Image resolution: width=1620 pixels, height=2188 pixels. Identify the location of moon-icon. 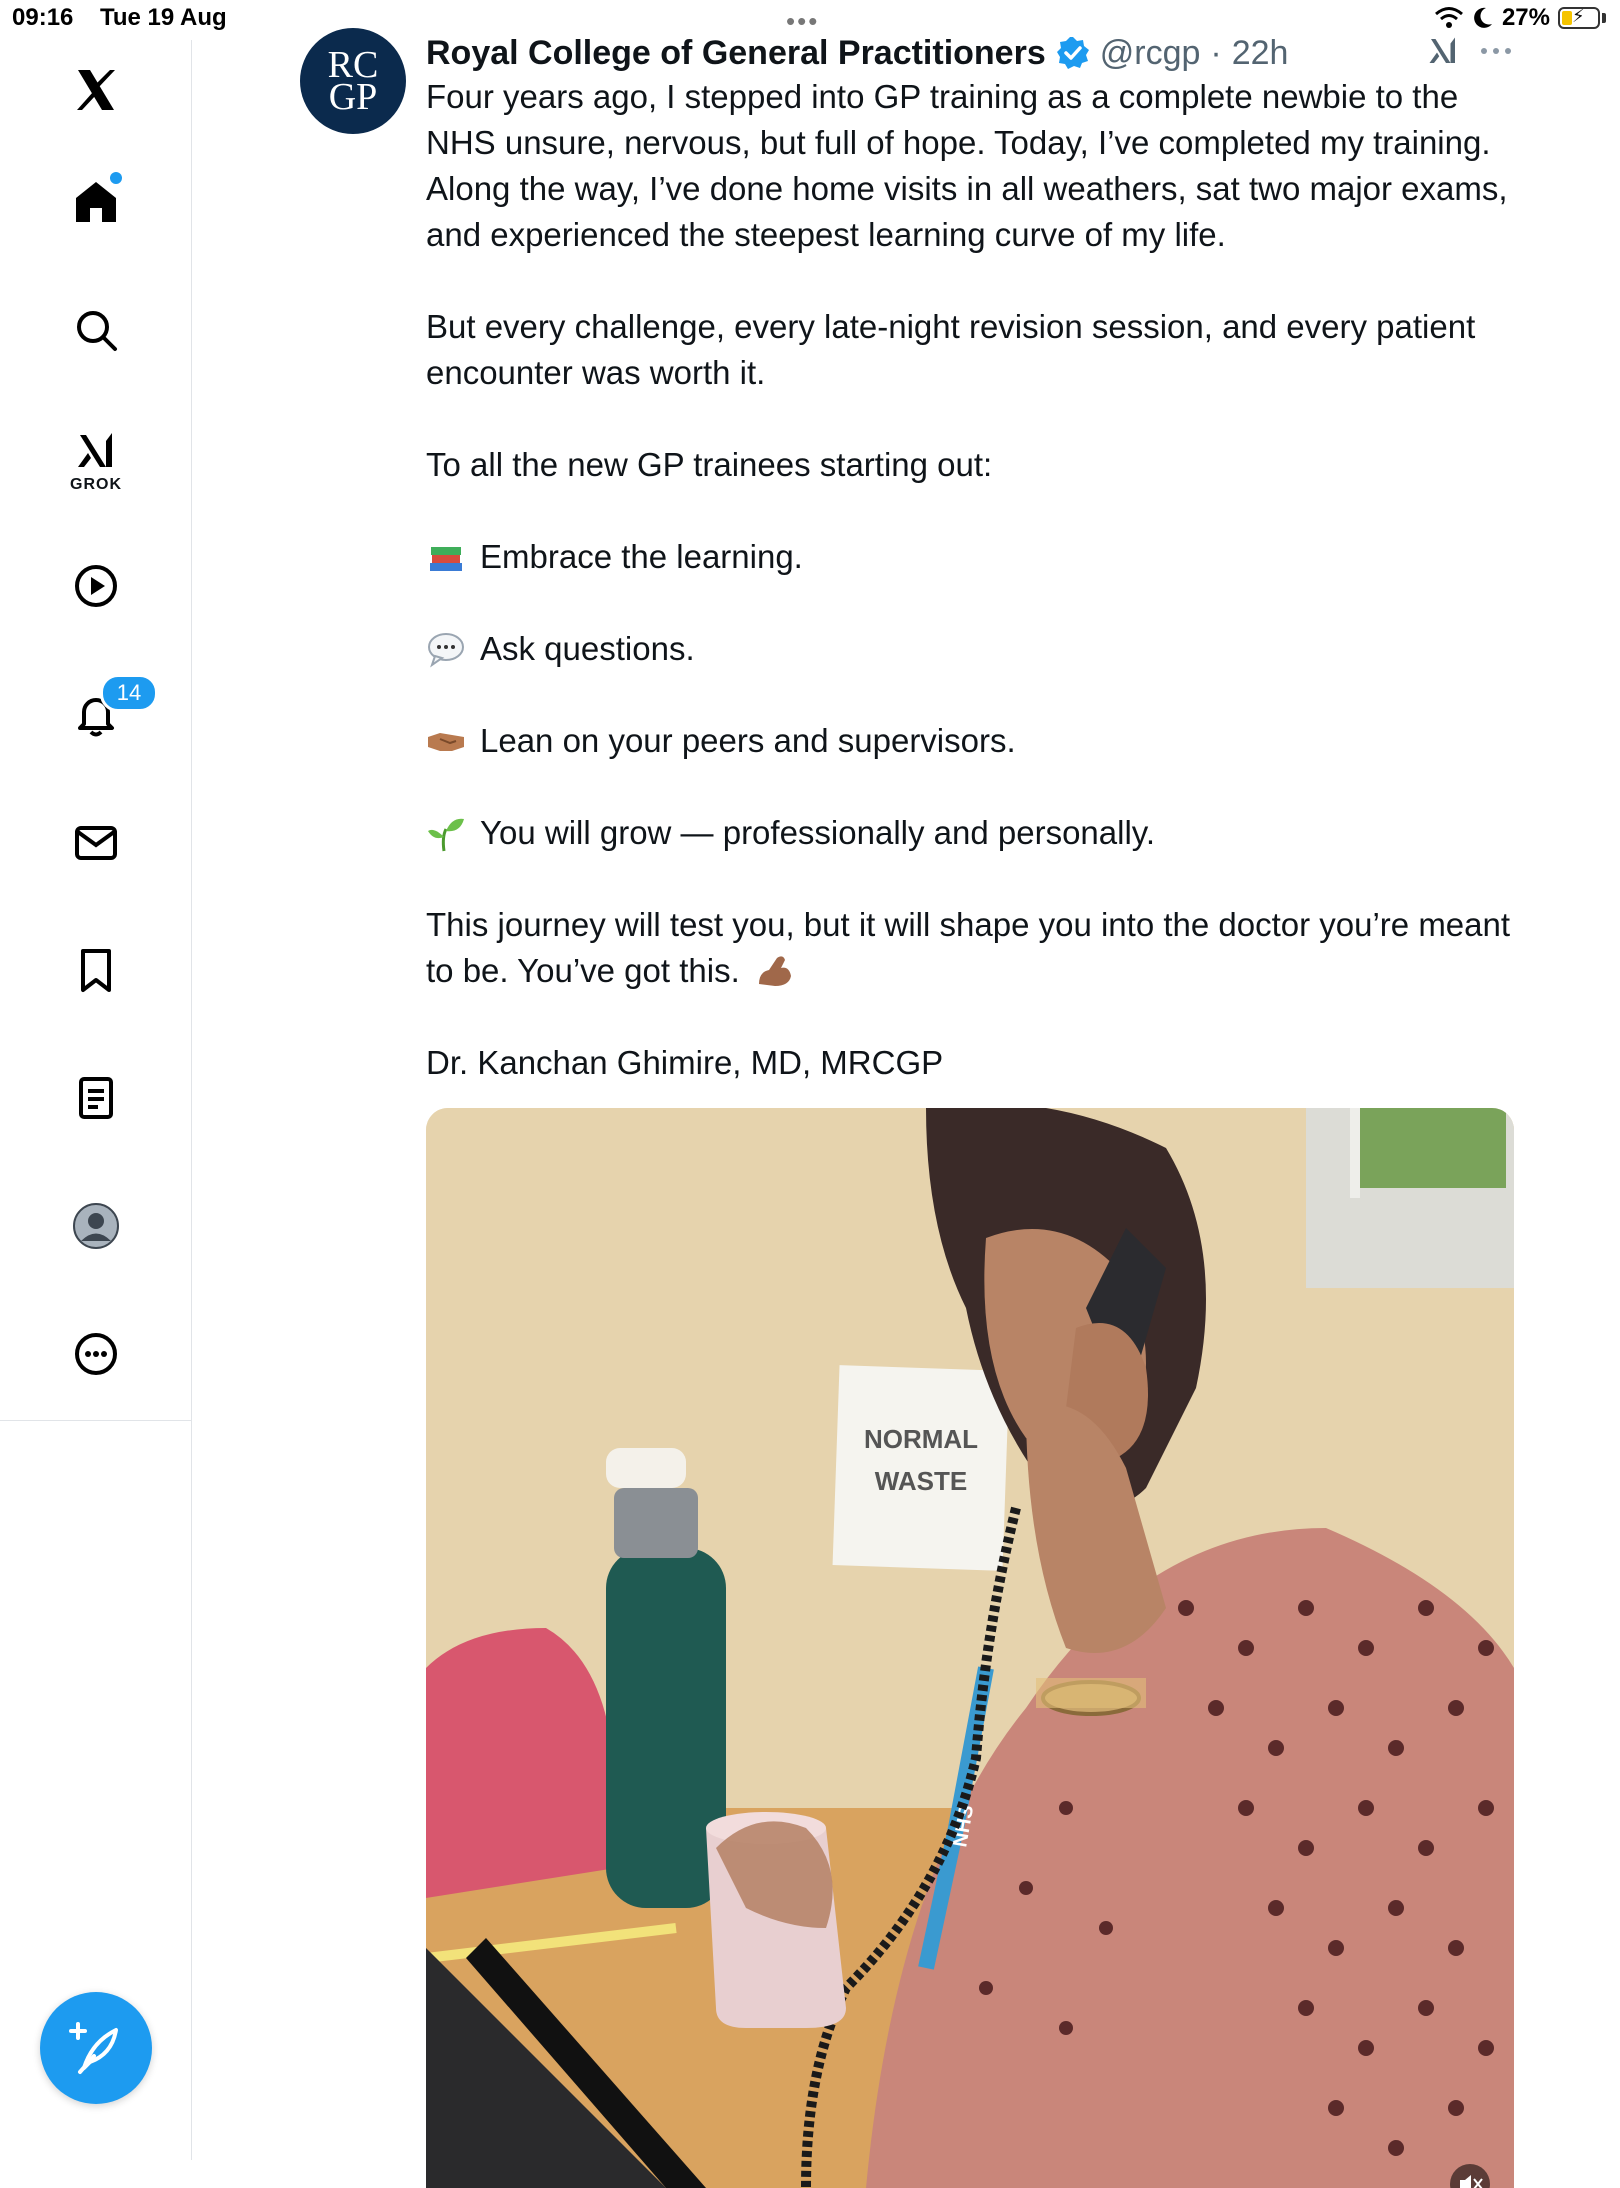
(1483, 17).